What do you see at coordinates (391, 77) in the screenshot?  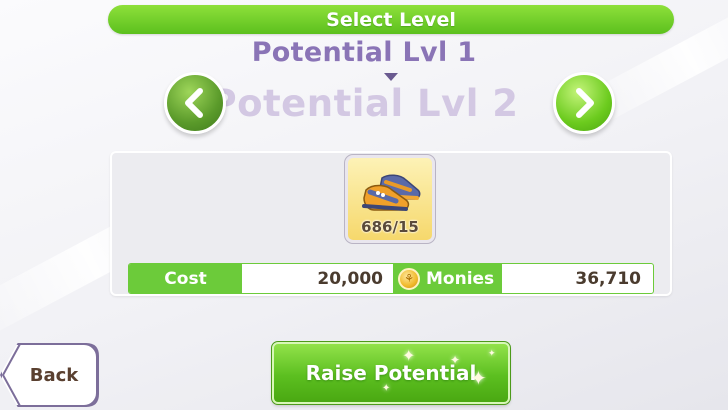 I see `level-pointer-icon` at bounding box center [391, 77].